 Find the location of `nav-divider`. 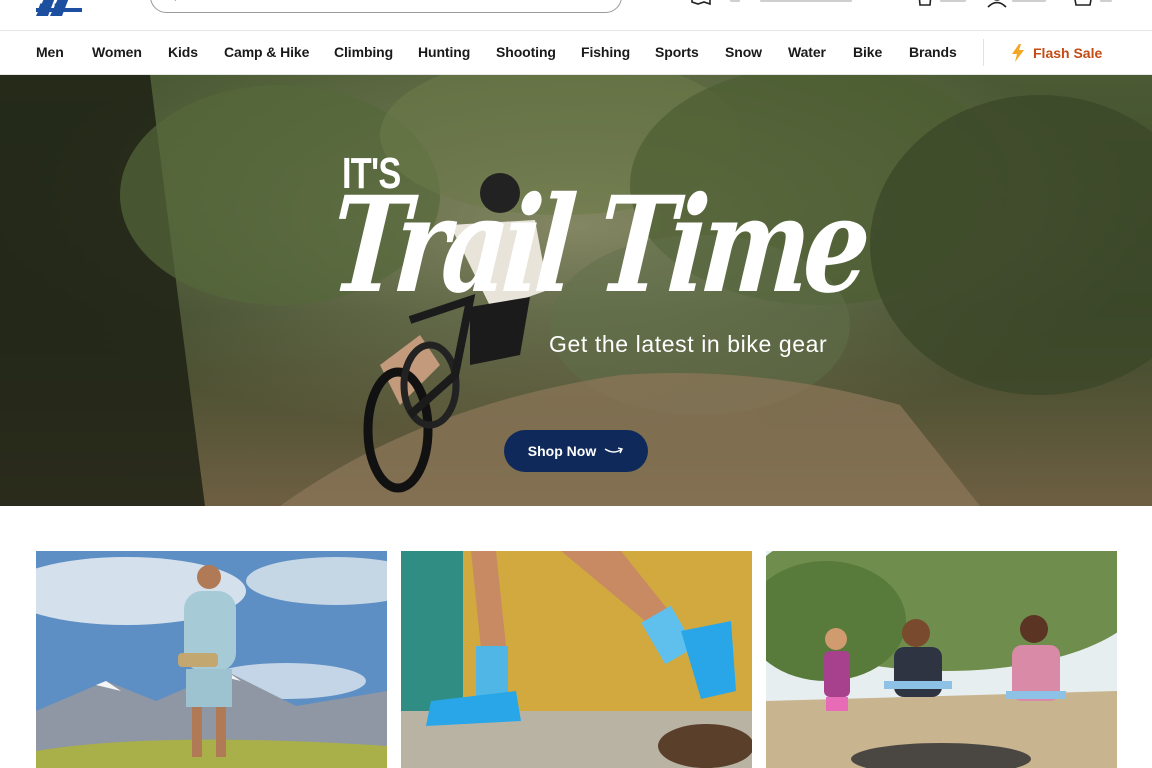

nav-divider is located at coordinates (983, 52).